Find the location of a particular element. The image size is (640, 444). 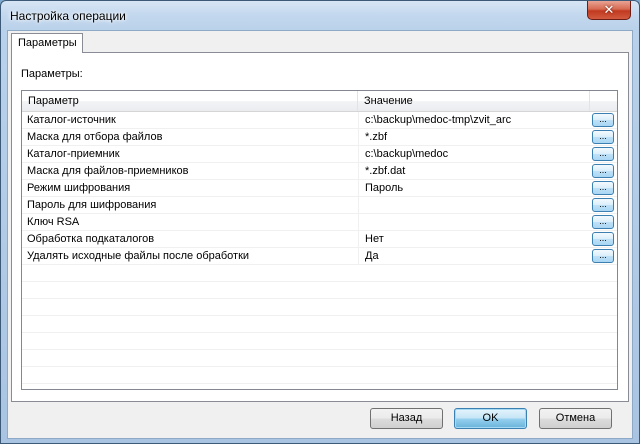

row-value: Да is located at coordinates (474, 256).